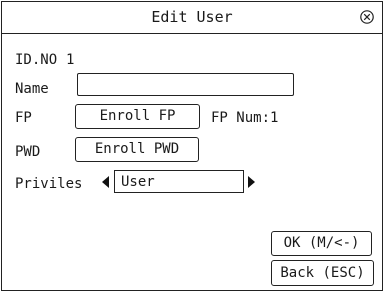 The width and height of the screenshot is (384, 292). What do you see at coordinates (322, 273) in the screenshot?
I see `back-button: Back (ESC)` at bounding box center [322, 273].